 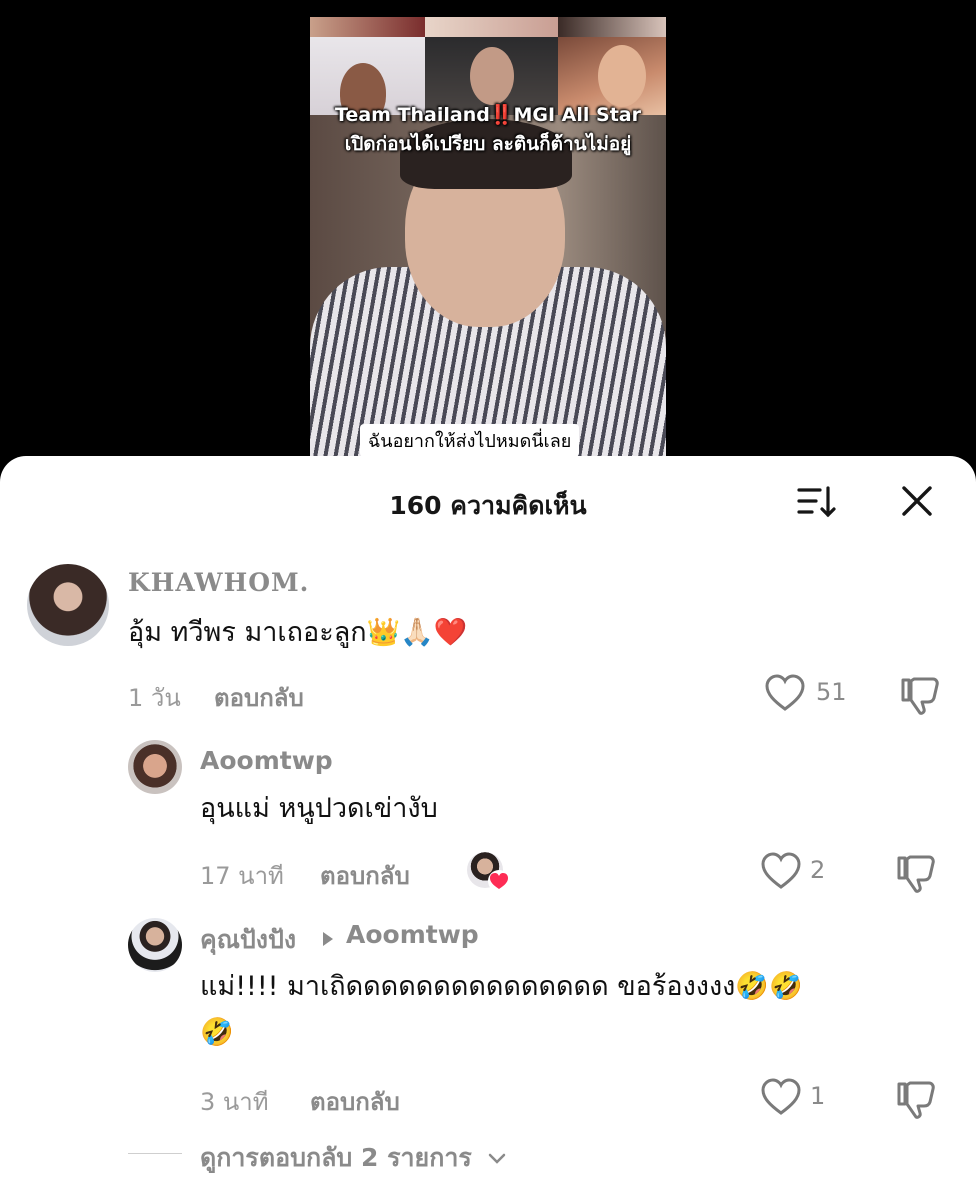 I want to click on sort-icon, so click(x=816, y=502).